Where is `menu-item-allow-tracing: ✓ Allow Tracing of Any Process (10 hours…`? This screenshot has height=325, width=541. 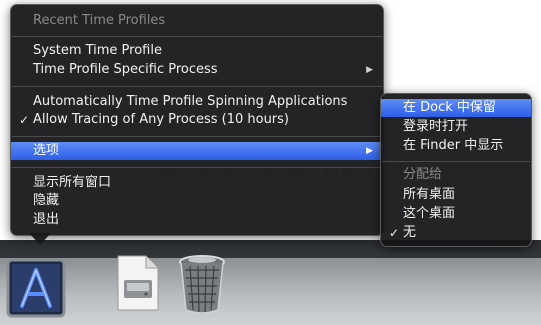
menu-item-allow-tracing: ✓ Allow Tracing of Any Process (10 hours… is located at coordinates (197, 120).